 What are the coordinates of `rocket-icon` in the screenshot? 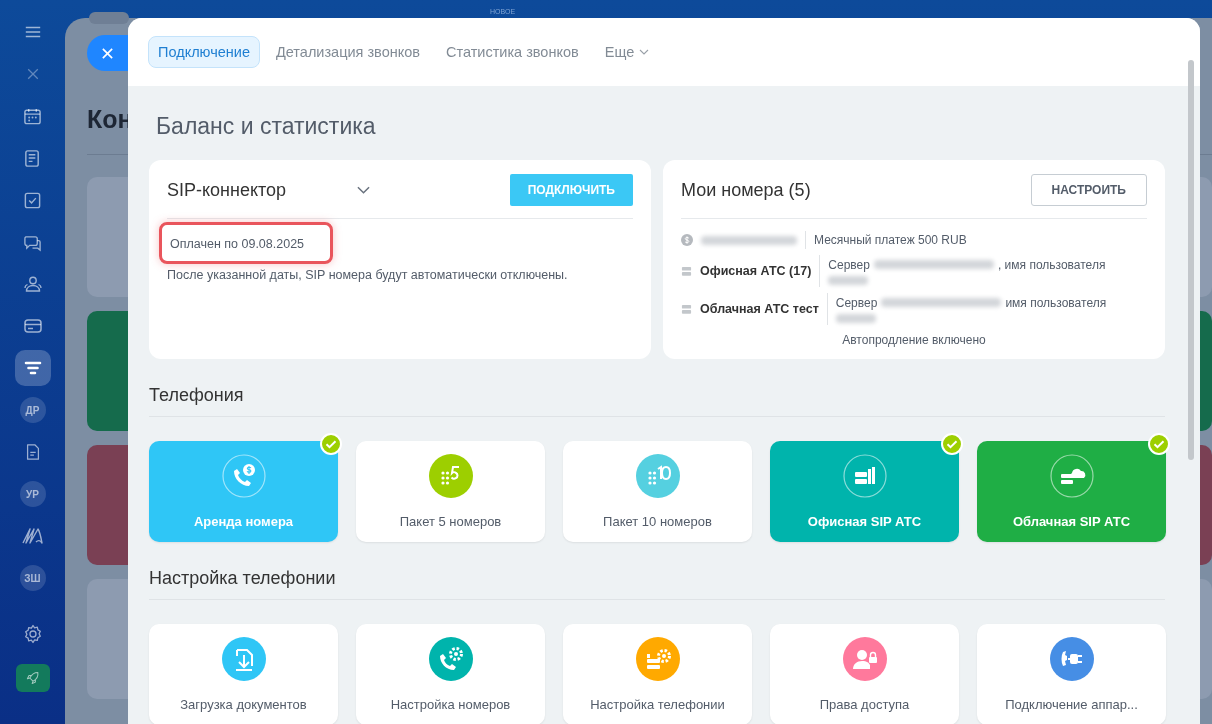 It's located at (32, 678).